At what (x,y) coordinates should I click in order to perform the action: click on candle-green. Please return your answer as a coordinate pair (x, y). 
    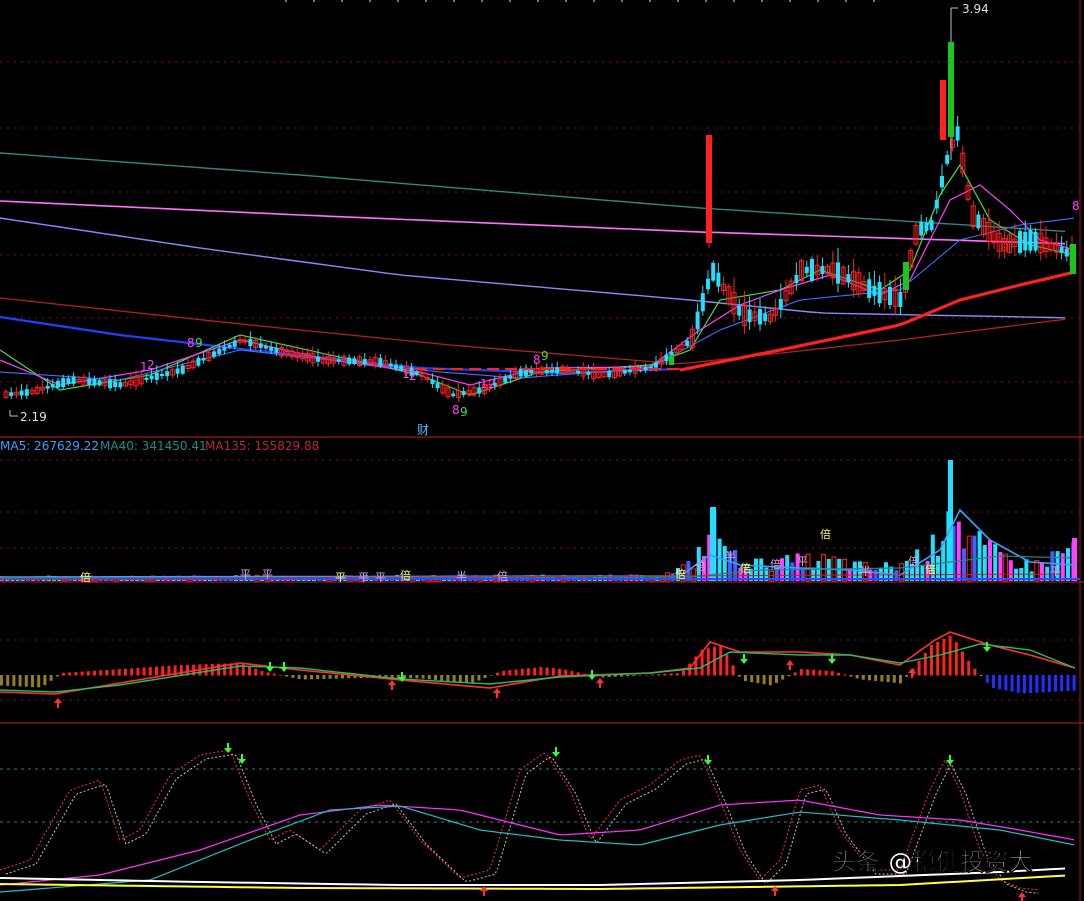
    Looking at the image, I should click on (906, 276).